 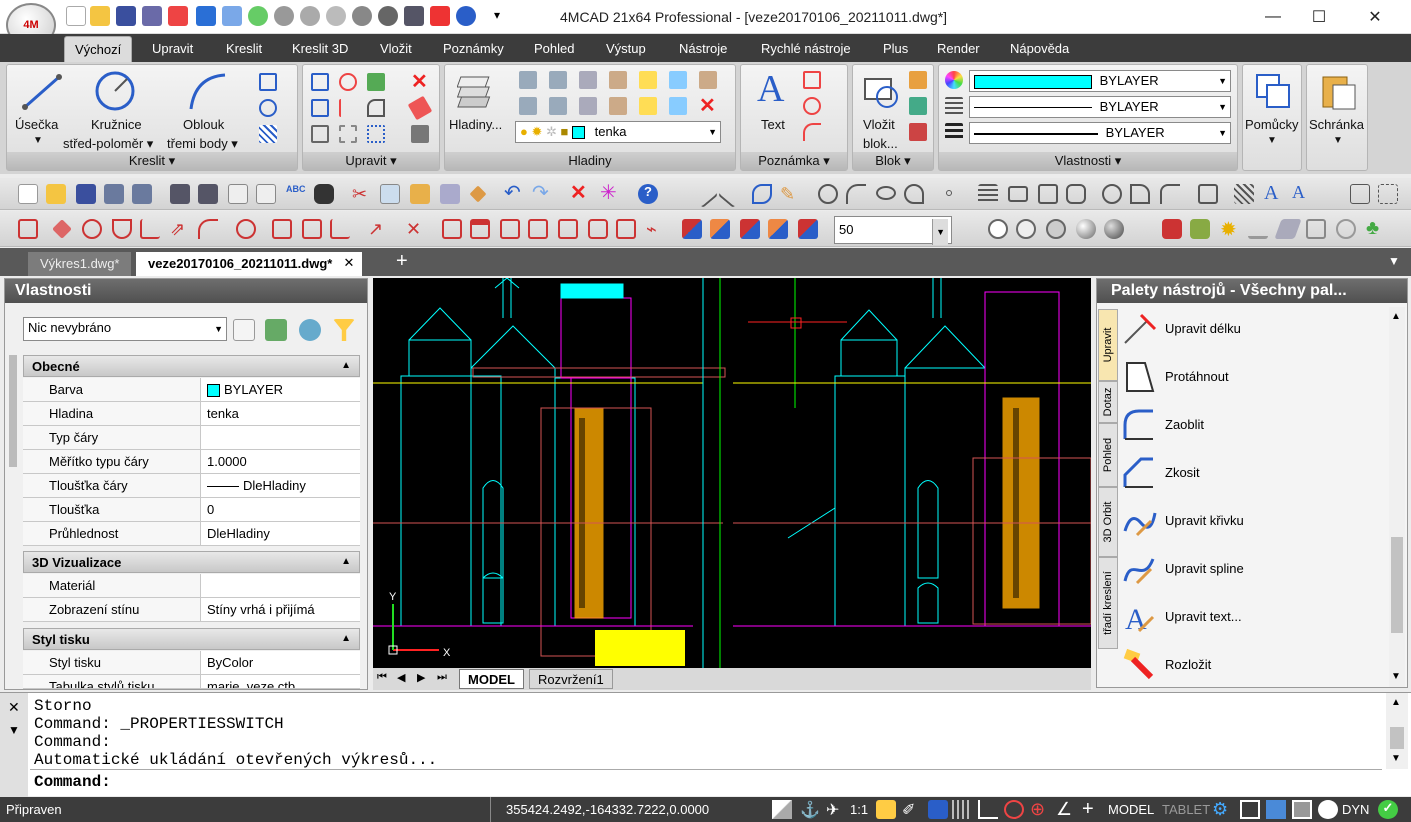 I want to click on ucs-face-icon, so click(x=778, y=229).